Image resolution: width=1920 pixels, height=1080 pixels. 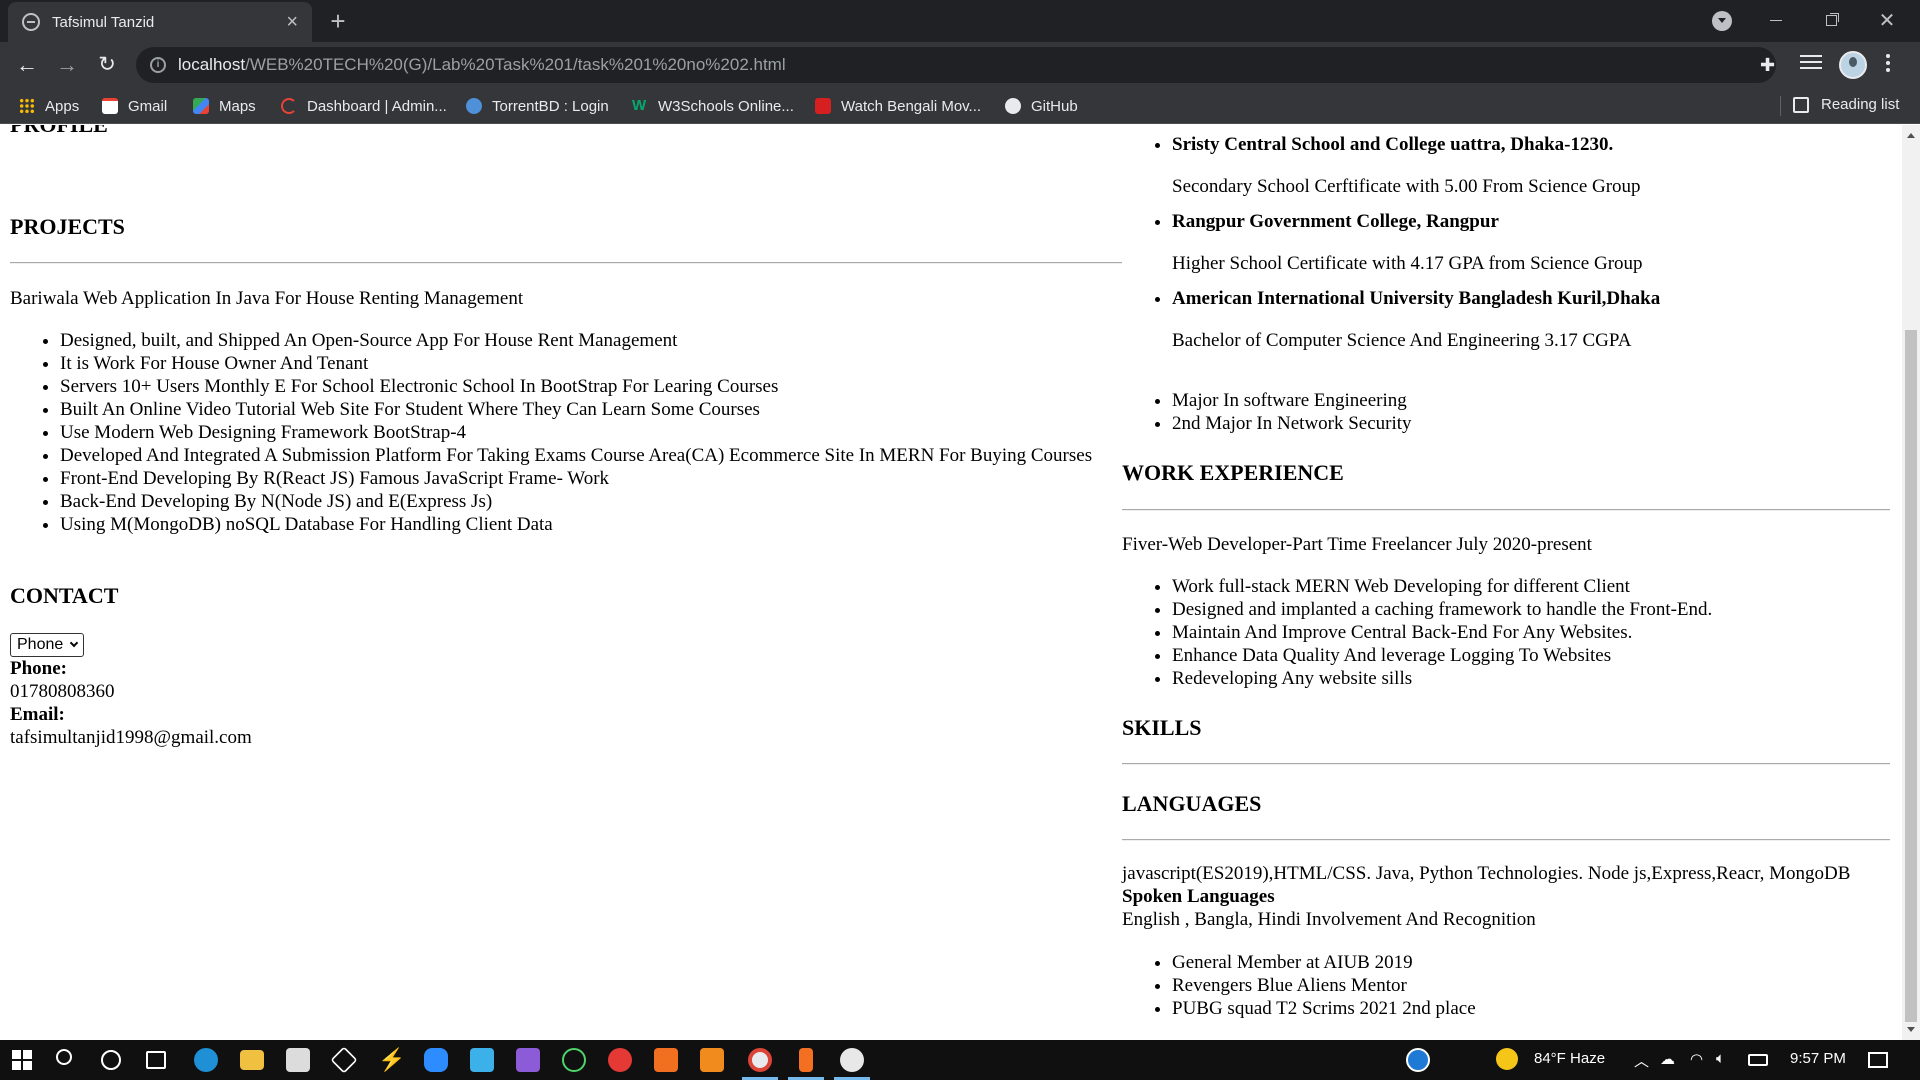 What do you see at coordinates (620, 1060) in the screenshot?
I see `record-app-icon` at bounding box center [620, 1060].